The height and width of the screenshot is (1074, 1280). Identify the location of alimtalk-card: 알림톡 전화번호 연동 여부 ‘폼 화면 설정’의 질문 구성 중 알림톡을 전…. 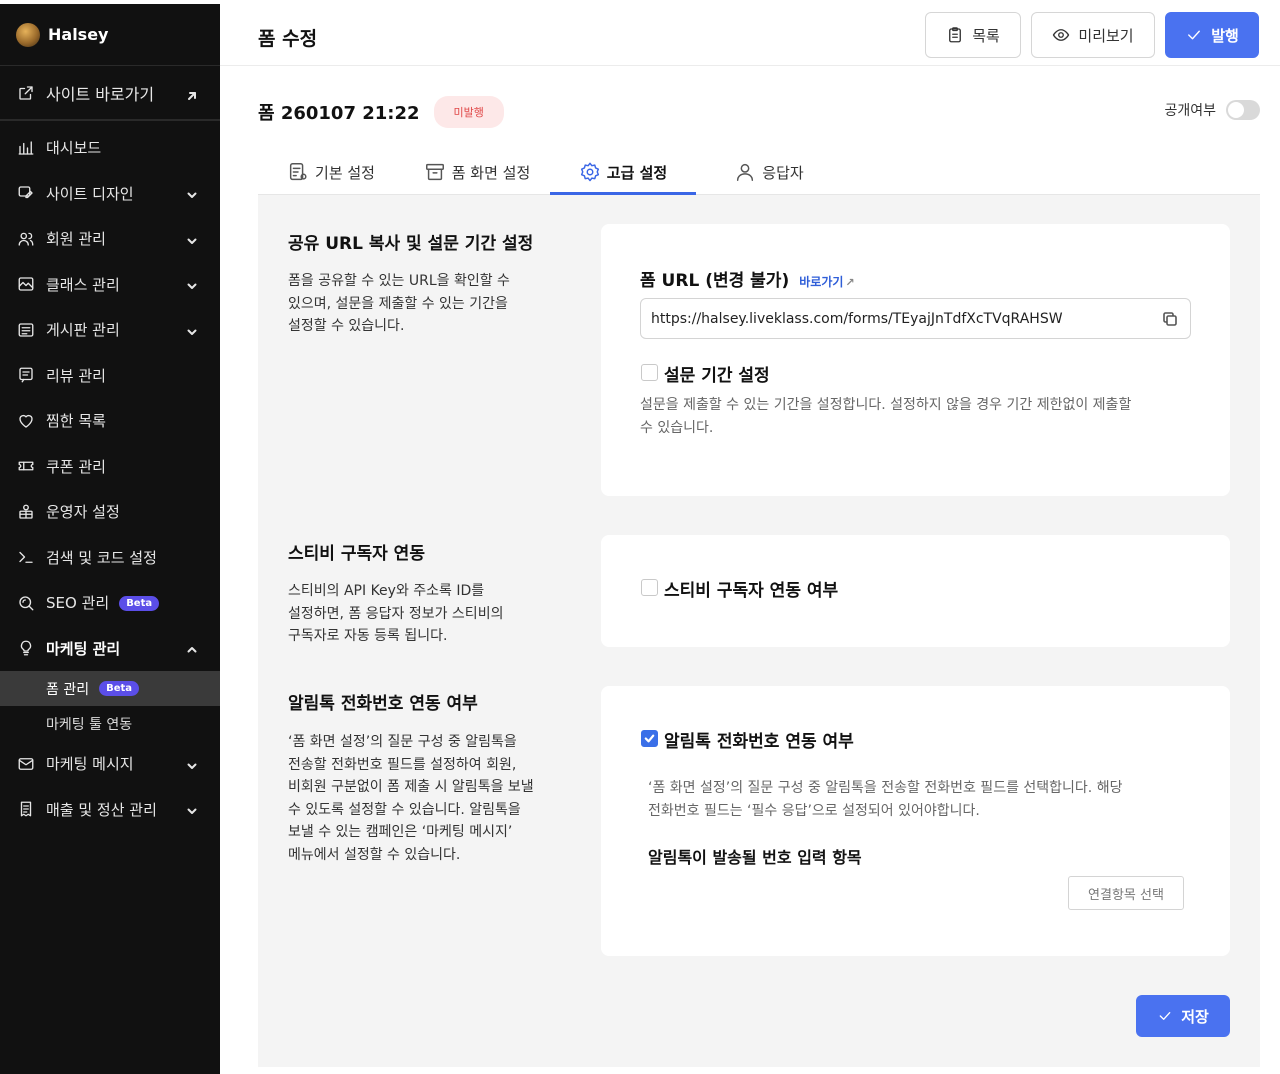
(915, 821).